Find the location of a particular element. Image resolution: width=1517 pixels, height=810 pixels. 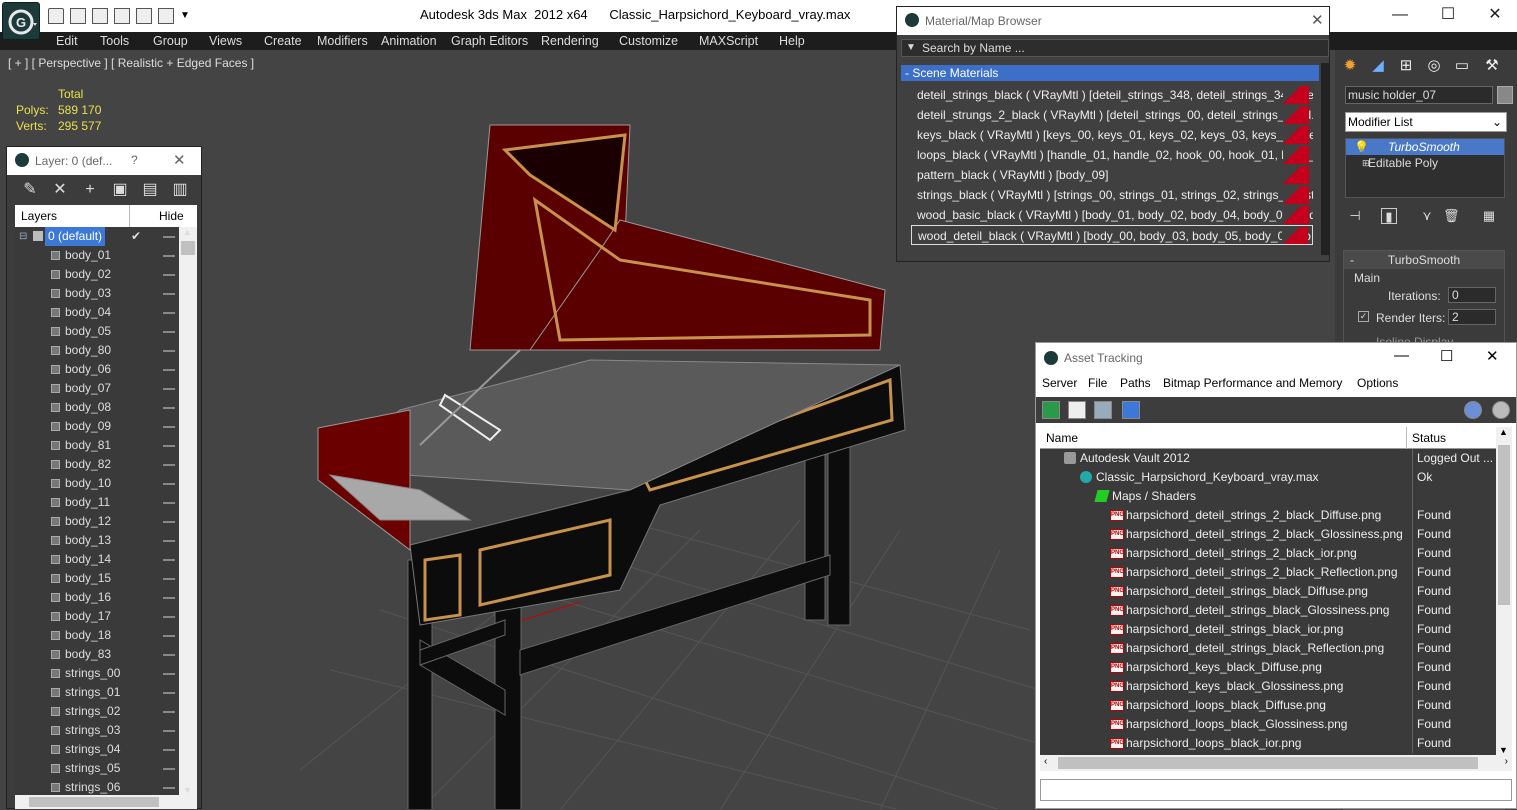

menu-paths: Paths is located at coordinates (1135, 383).